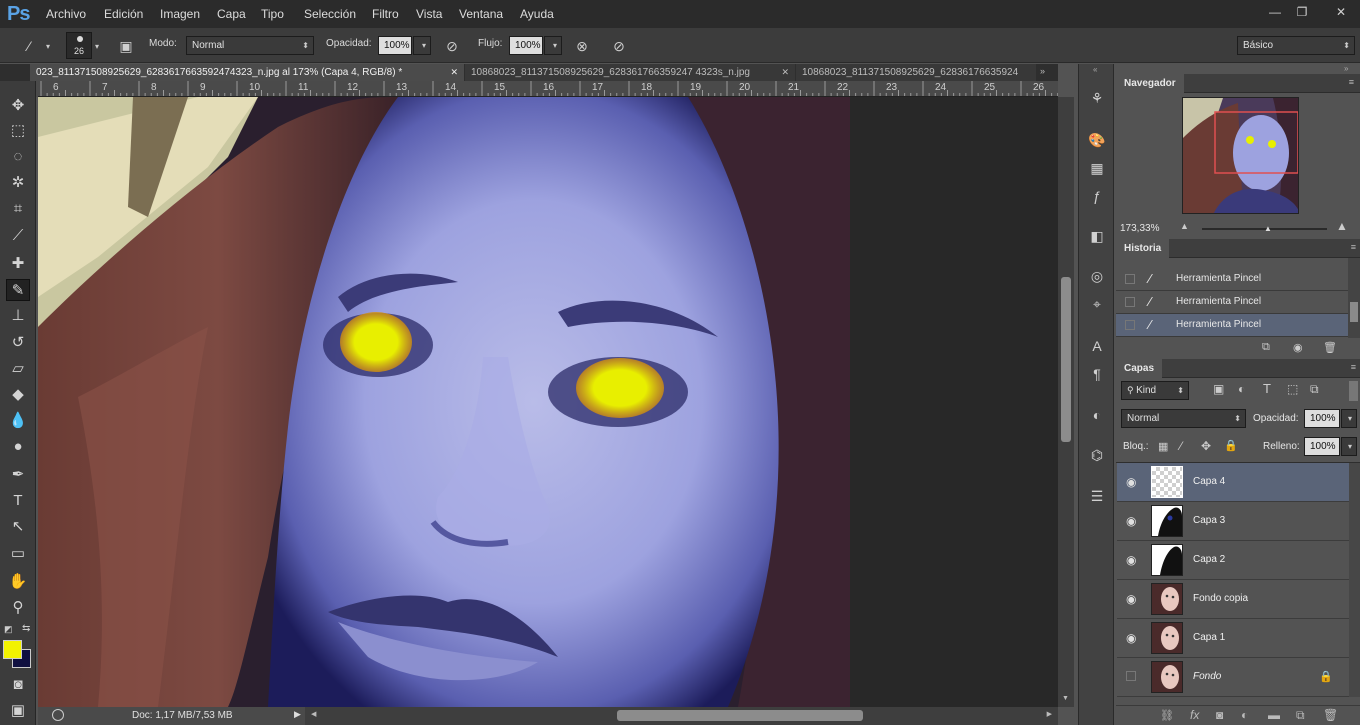  Describe the element at coordinates (1183, 418) in the screenshot. I see `blend-mode-select: Normal ⬍` at that location.